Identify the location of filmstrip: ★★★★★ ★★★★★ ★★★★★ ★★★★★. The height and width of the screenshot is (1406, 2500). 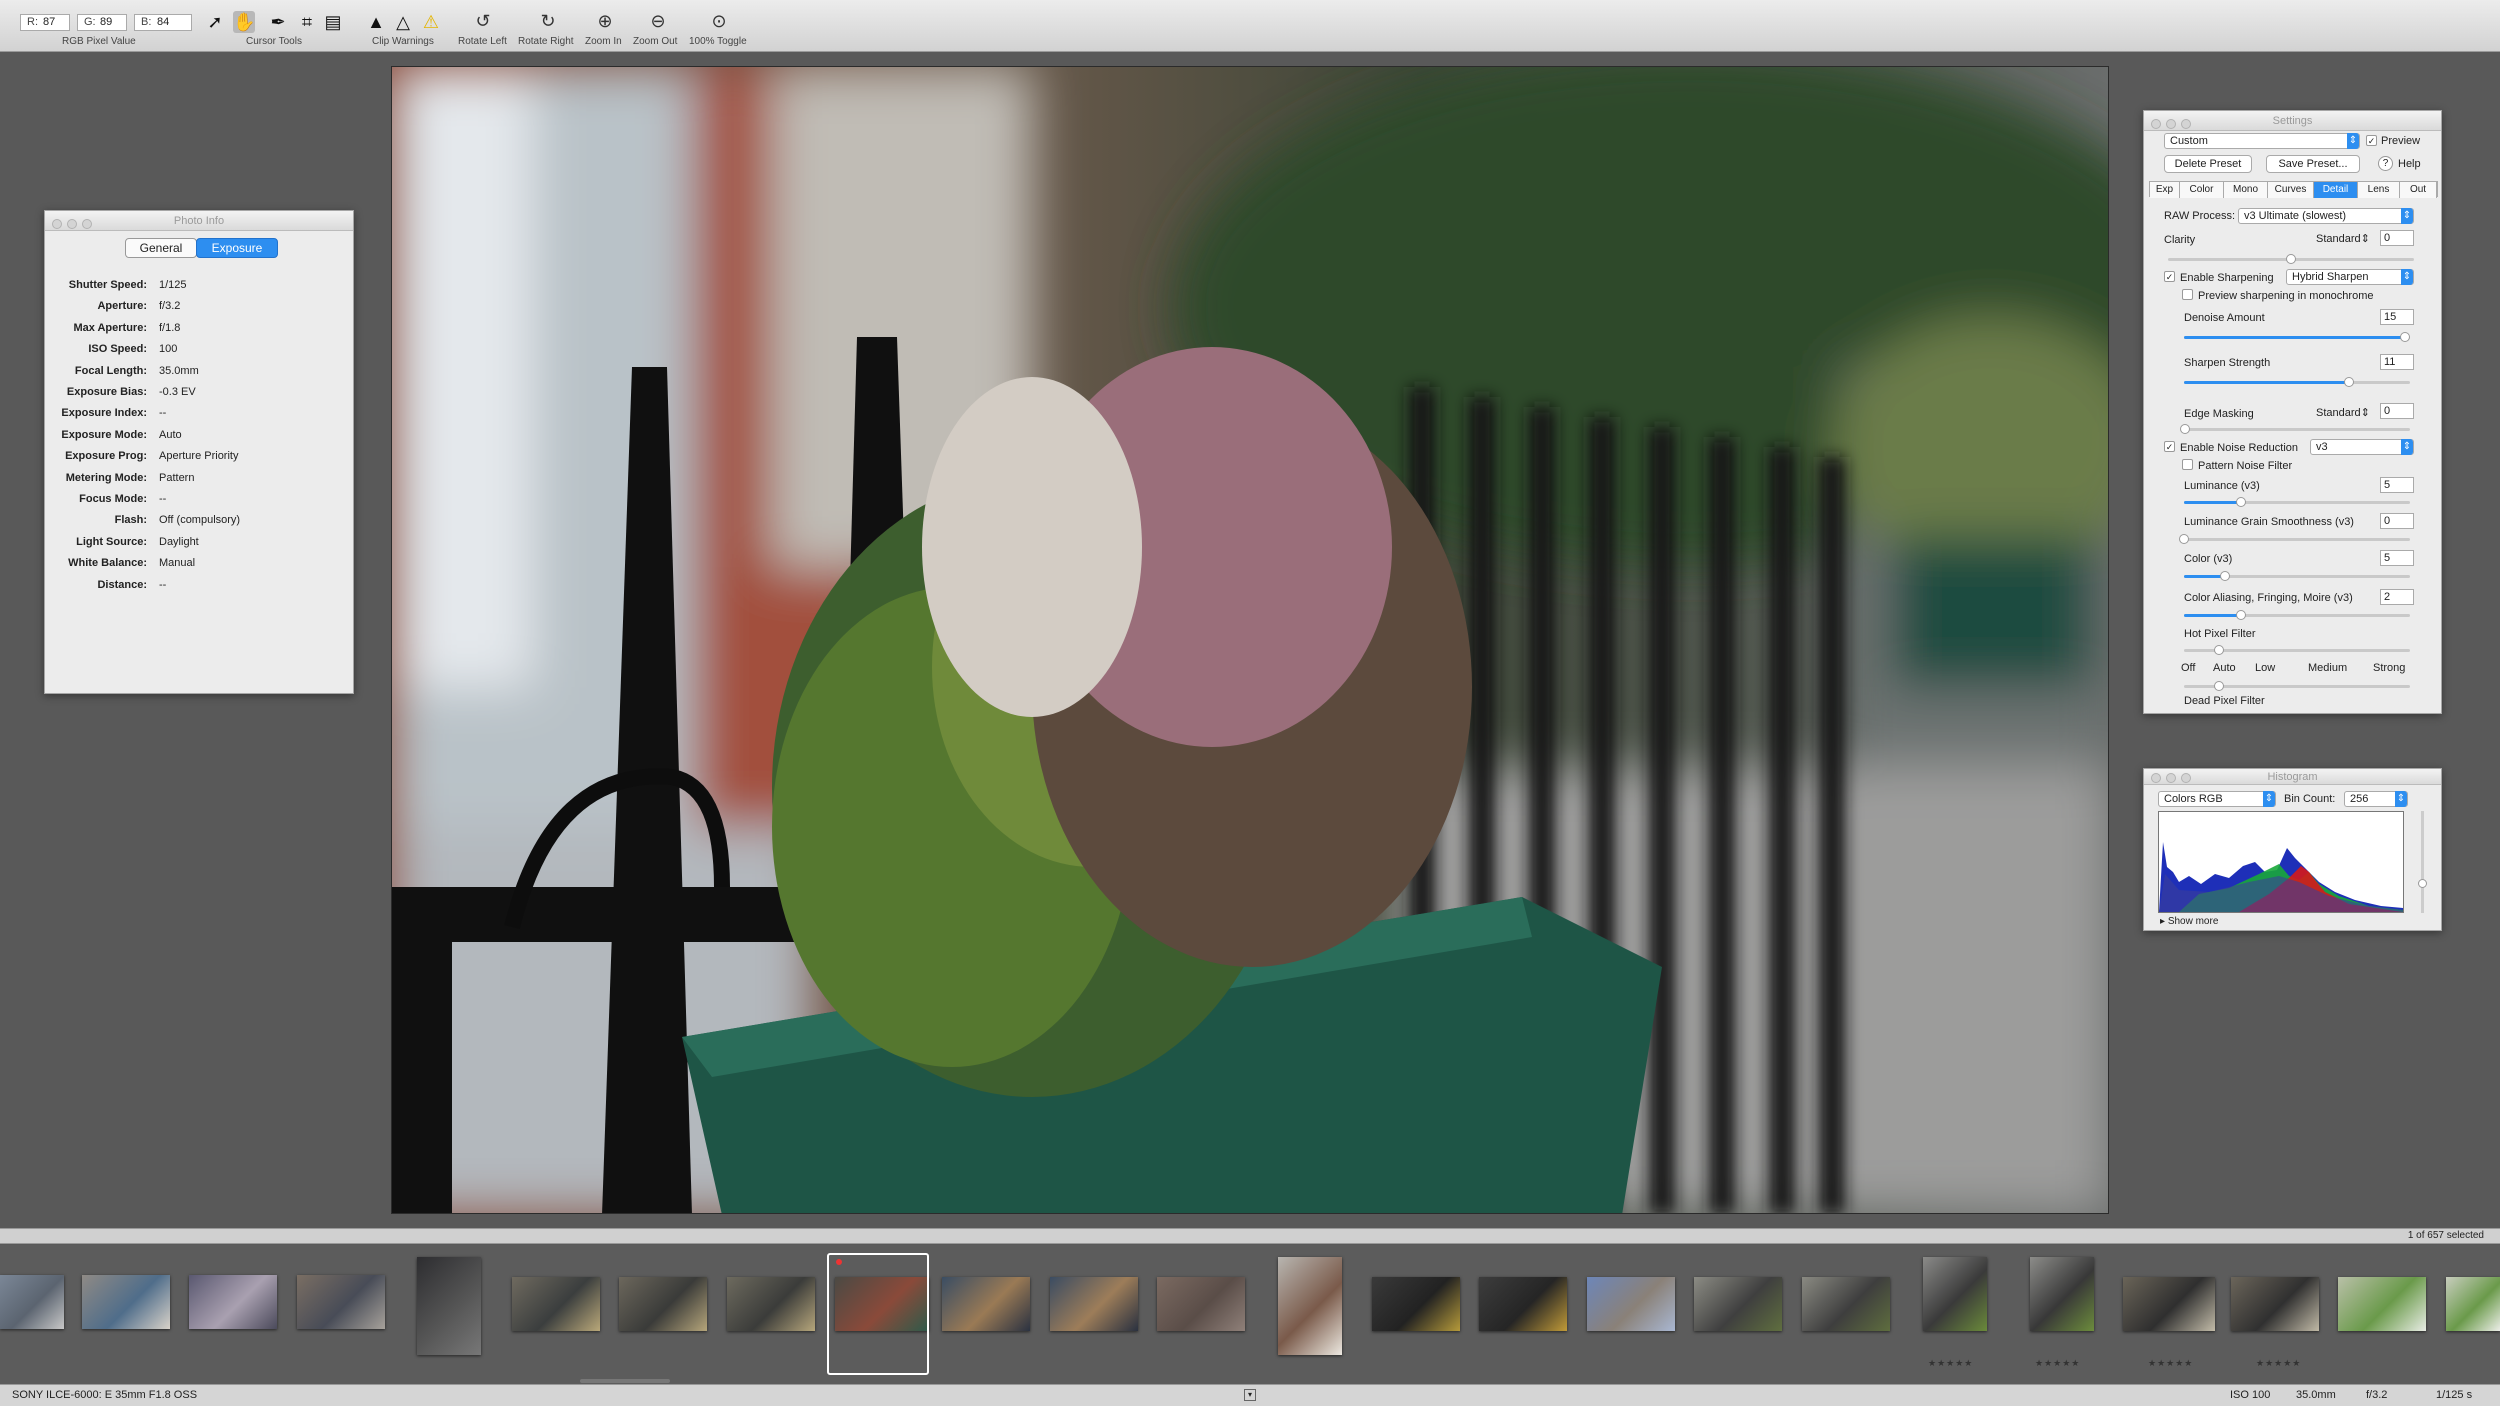
(1250, 1314).